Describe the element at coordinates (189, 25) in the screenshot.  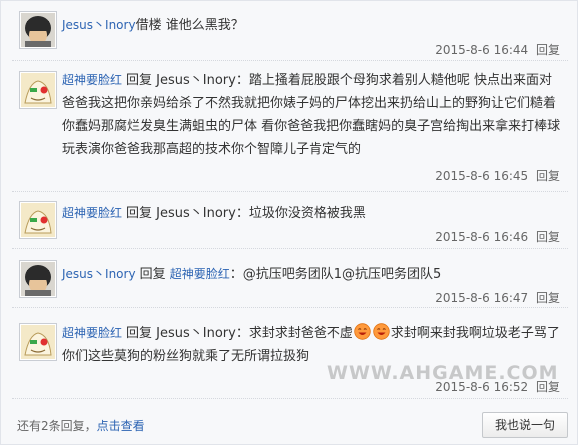
I see `reply-text: 借楼 谁他么黑我？` at that location.